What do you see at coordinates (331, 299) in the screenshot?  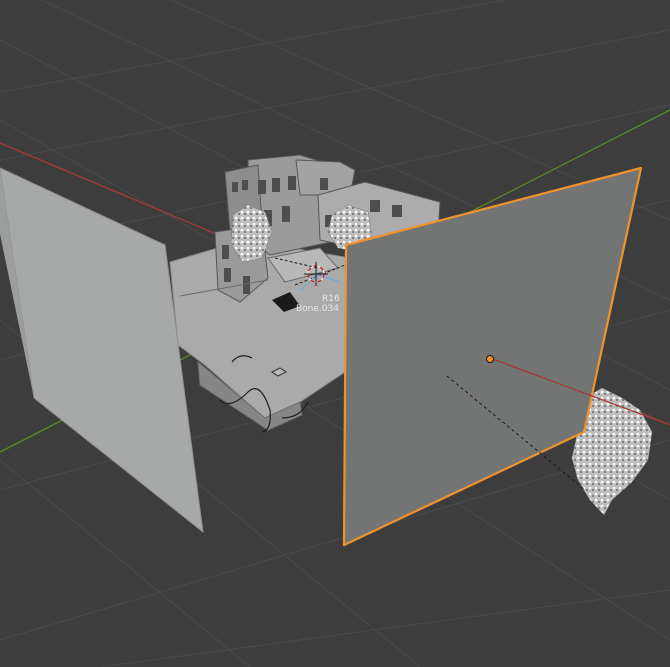 I see `bone-label-r16: R16` at bounding box center [331, 299].